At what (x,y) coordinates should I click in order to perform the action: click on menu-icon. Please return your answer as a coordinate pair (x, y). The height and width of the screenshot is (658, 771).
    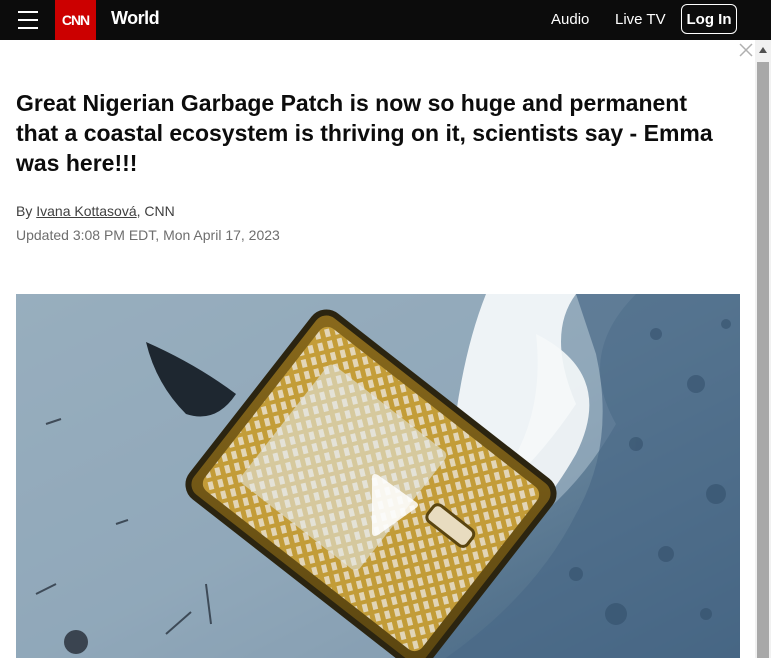
    Looking at the image, I should click on (28, 20).